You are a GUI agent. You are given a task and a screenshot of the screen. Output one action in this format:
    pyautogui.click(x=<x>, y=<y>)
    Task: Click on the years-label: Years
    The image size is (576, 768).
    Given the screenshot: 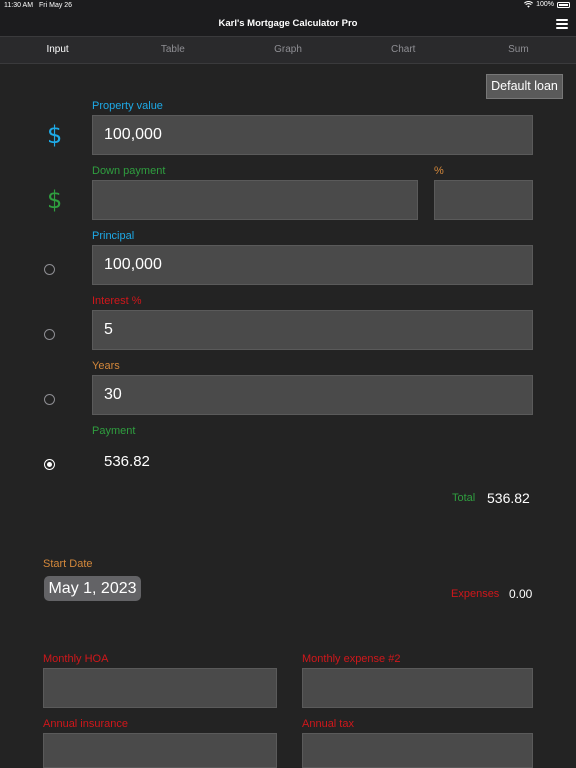 What is the action you would take?
    pyautogui.click(x=106, y=366)
    